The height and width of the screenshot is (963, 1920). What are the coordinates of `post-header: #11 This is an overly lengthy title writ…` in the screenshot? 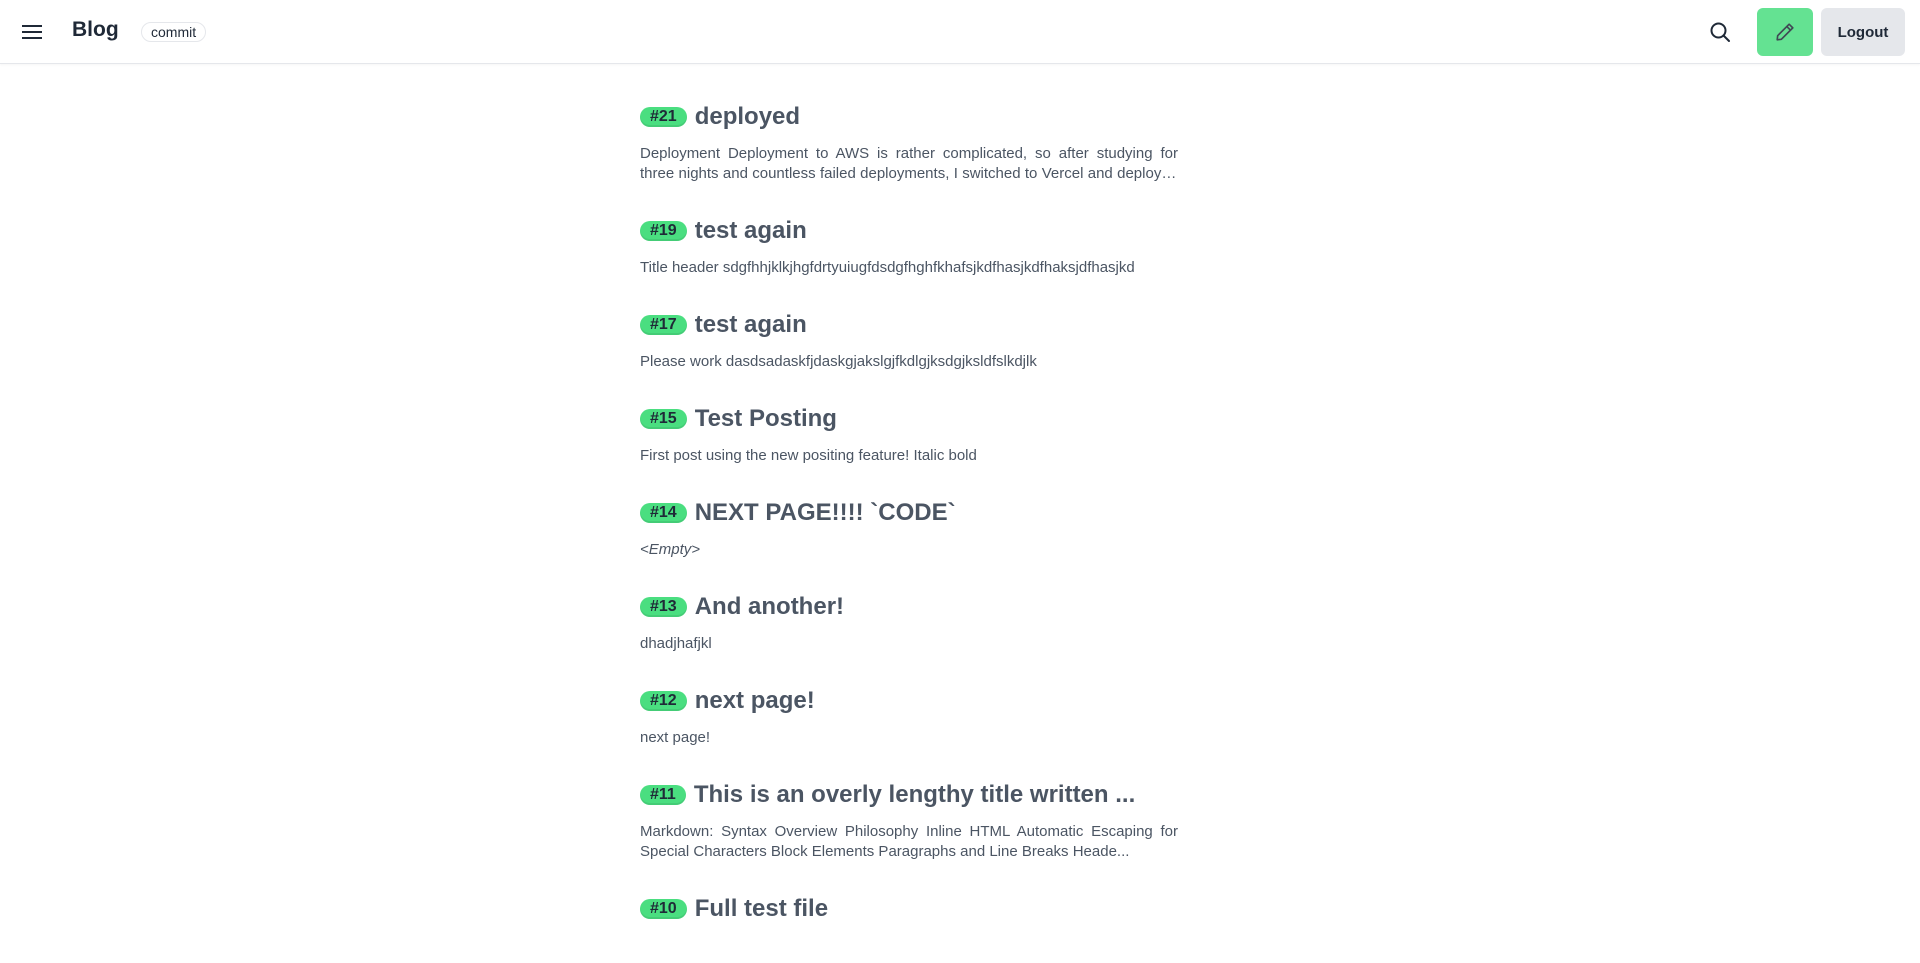 It's located at (909, 795).